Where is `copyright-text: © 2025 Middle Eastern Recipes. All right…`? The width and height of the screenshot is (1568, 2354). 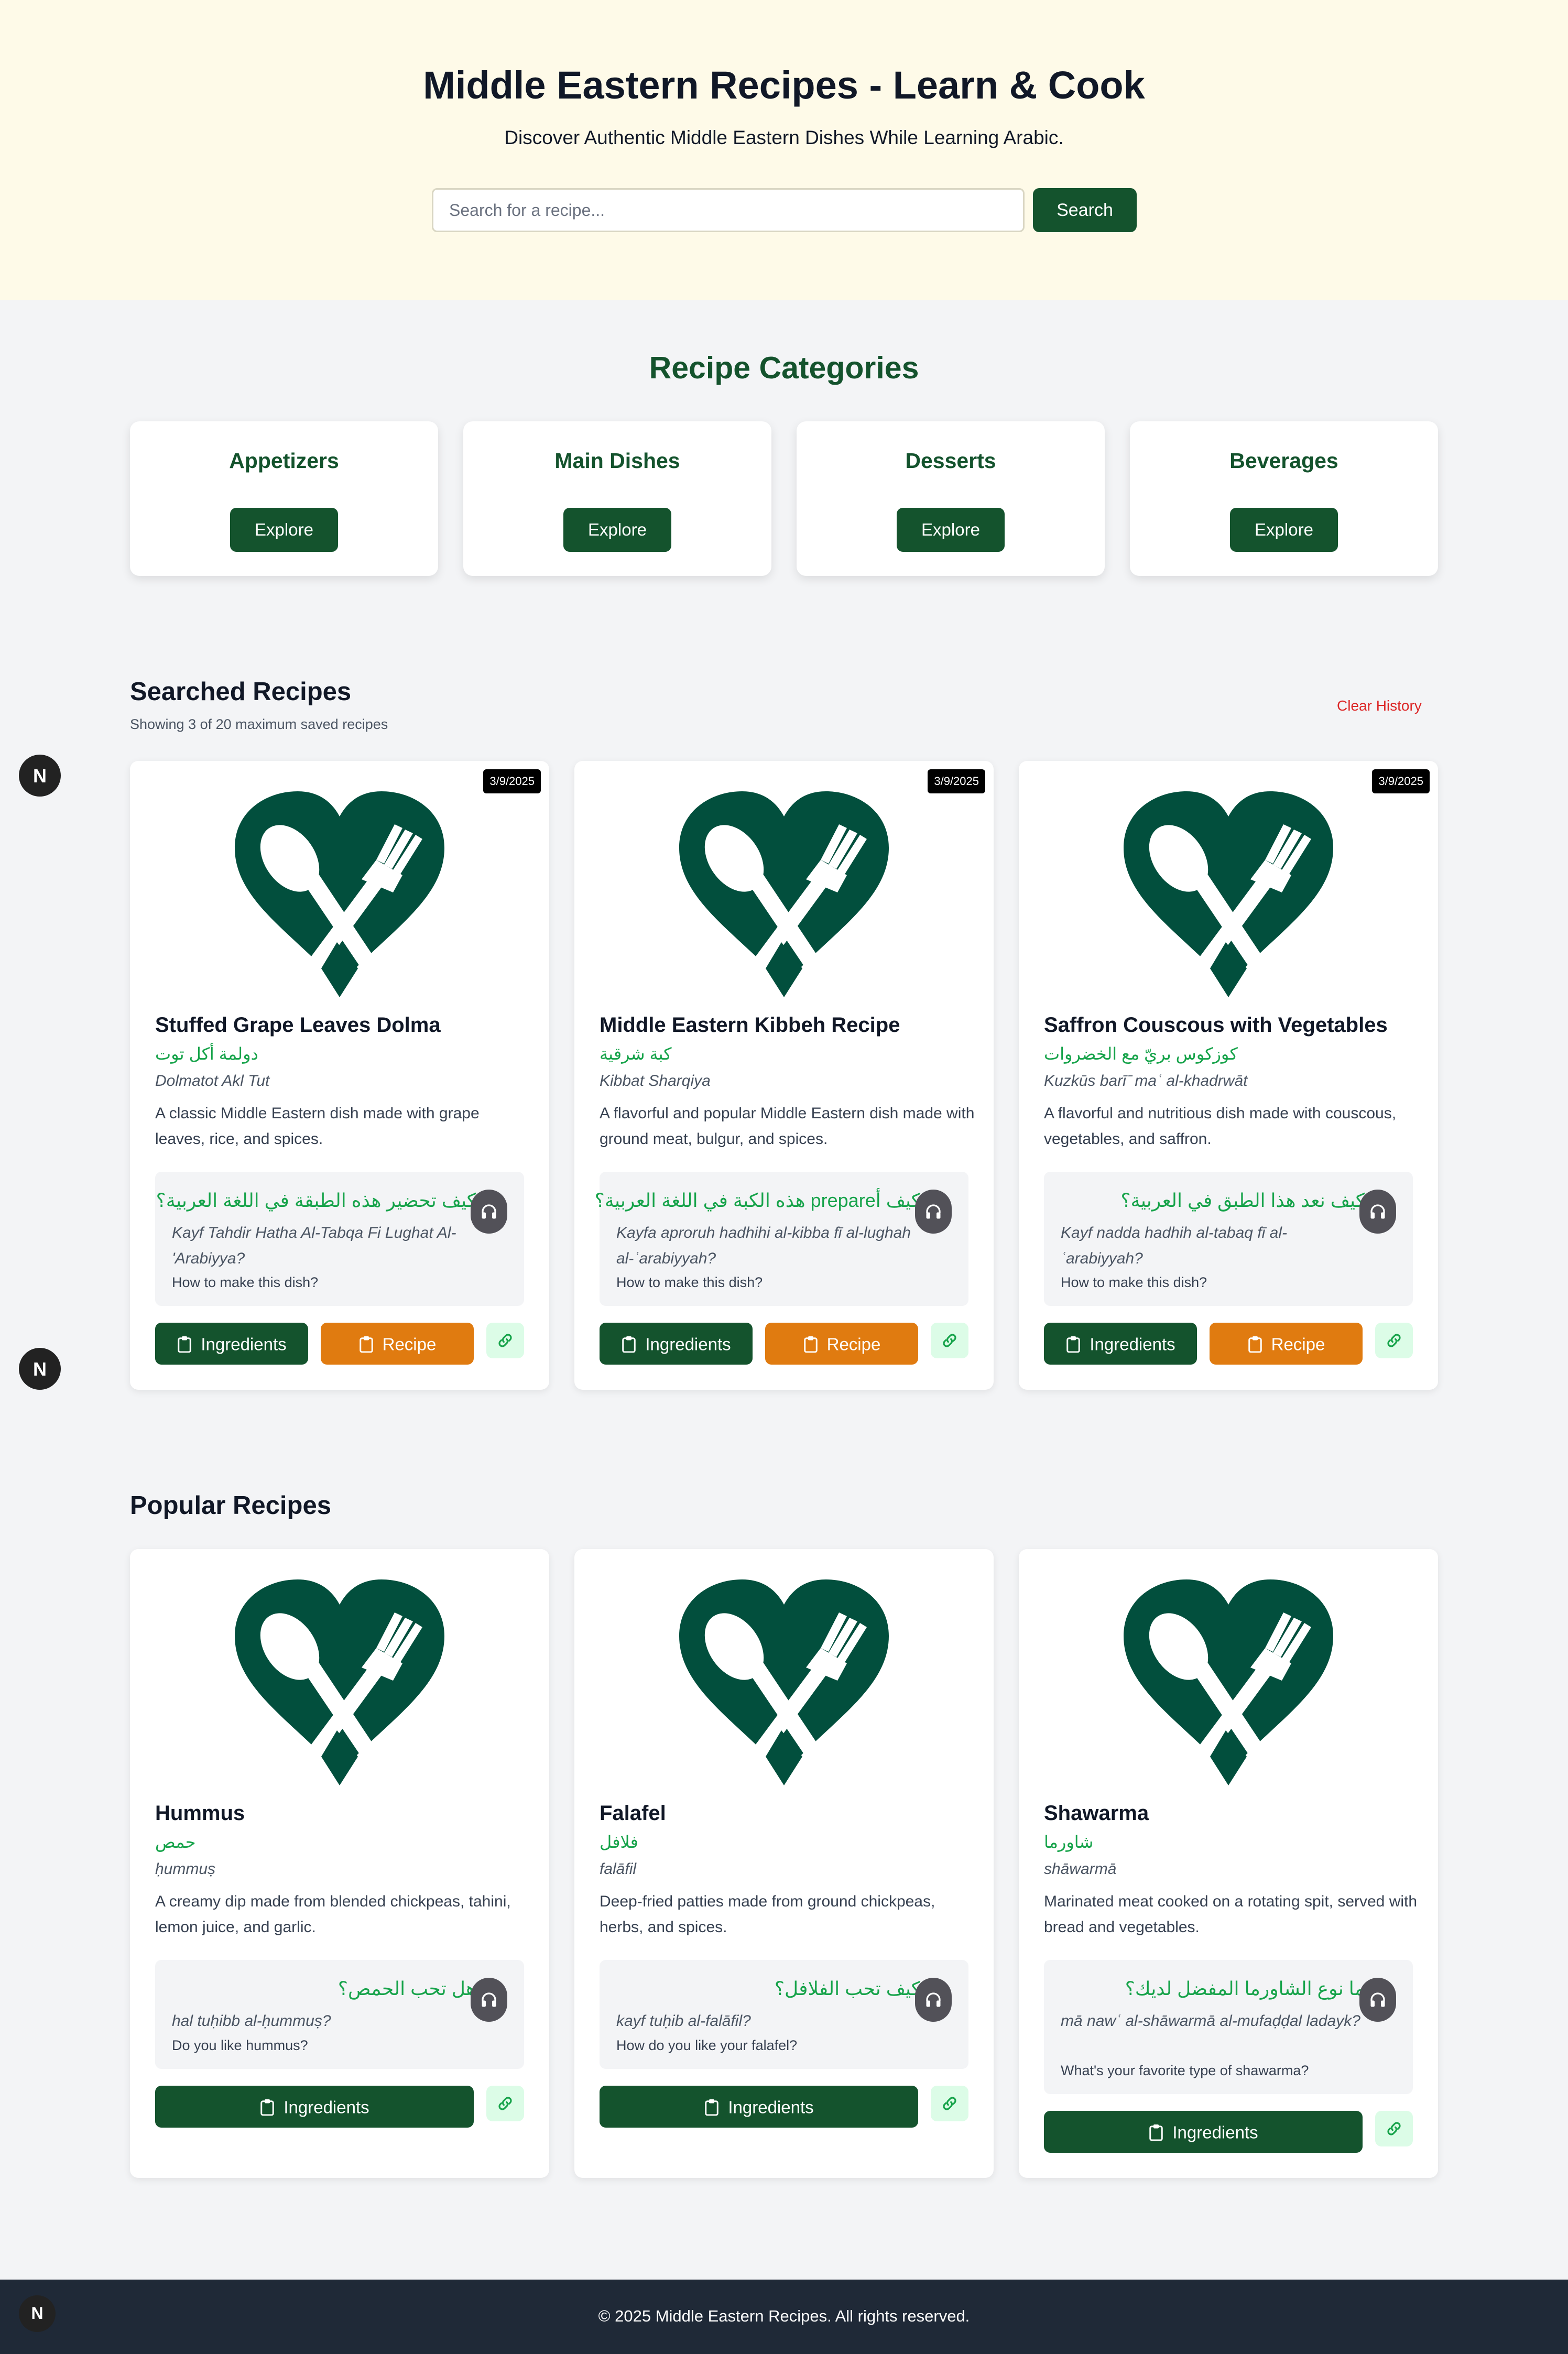
copyright-text: © 2025 Middle Eastern Recipes. All right… is located at coordinates (784, 2316).